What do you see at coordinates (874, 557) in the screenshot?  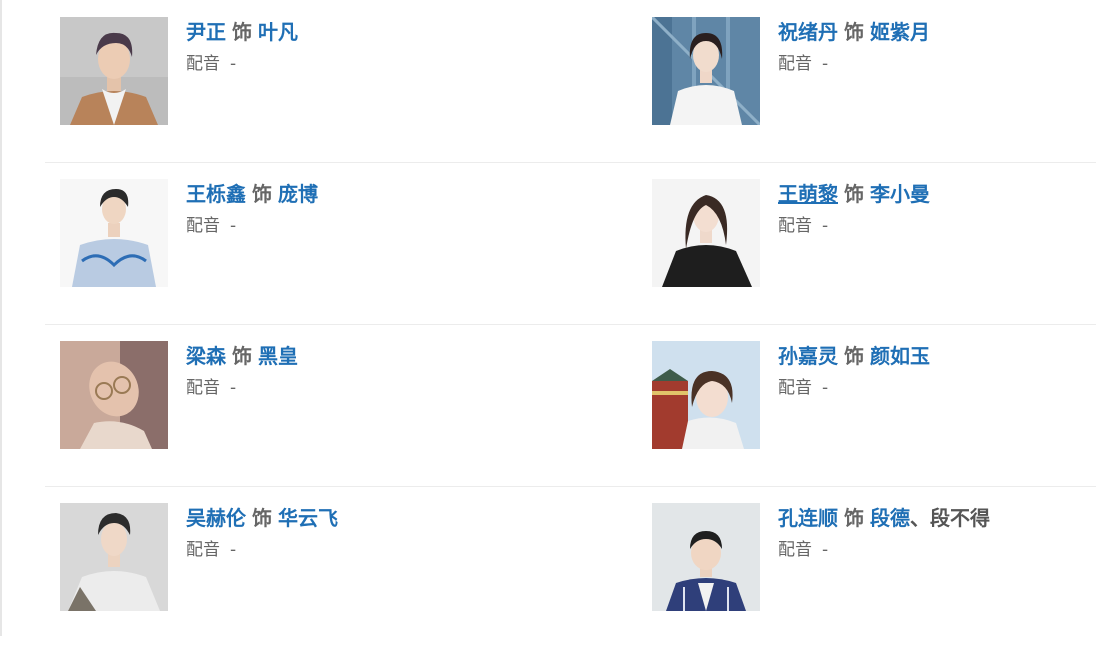 I see `cast-item: 孔连顺饰段德、段不得 配音 -` at bounding box center [874, 557].